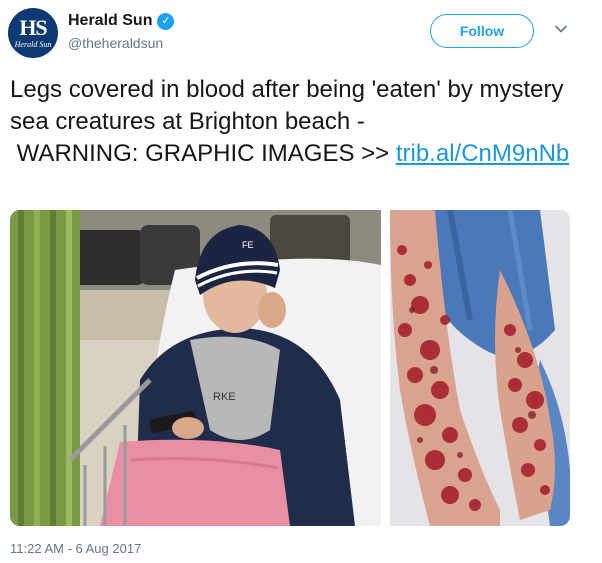  Describe the element at coordinates (482, 31) in the screenshot. I see `follow-button: Follow` at that location.